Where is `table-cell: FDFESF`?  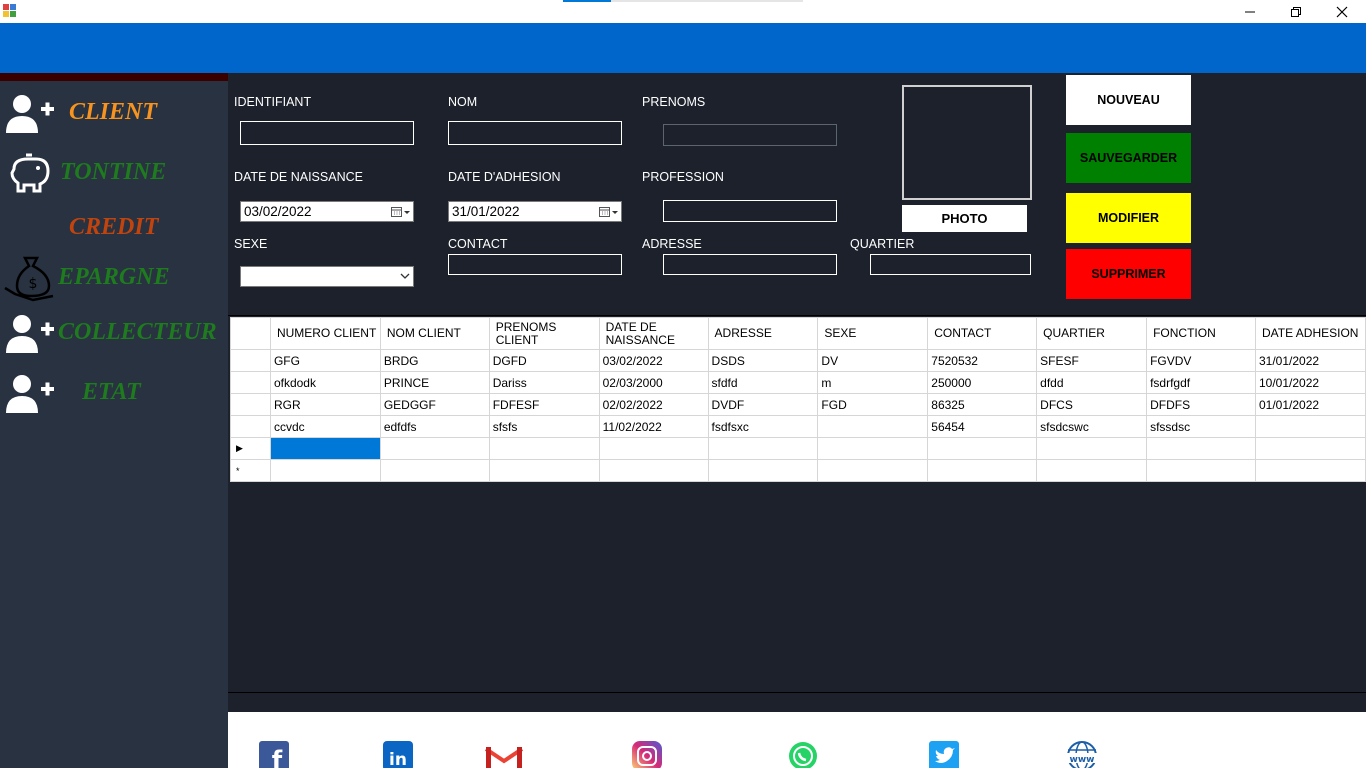
table-cell: FDFESF is located at coordinates (544, 404).